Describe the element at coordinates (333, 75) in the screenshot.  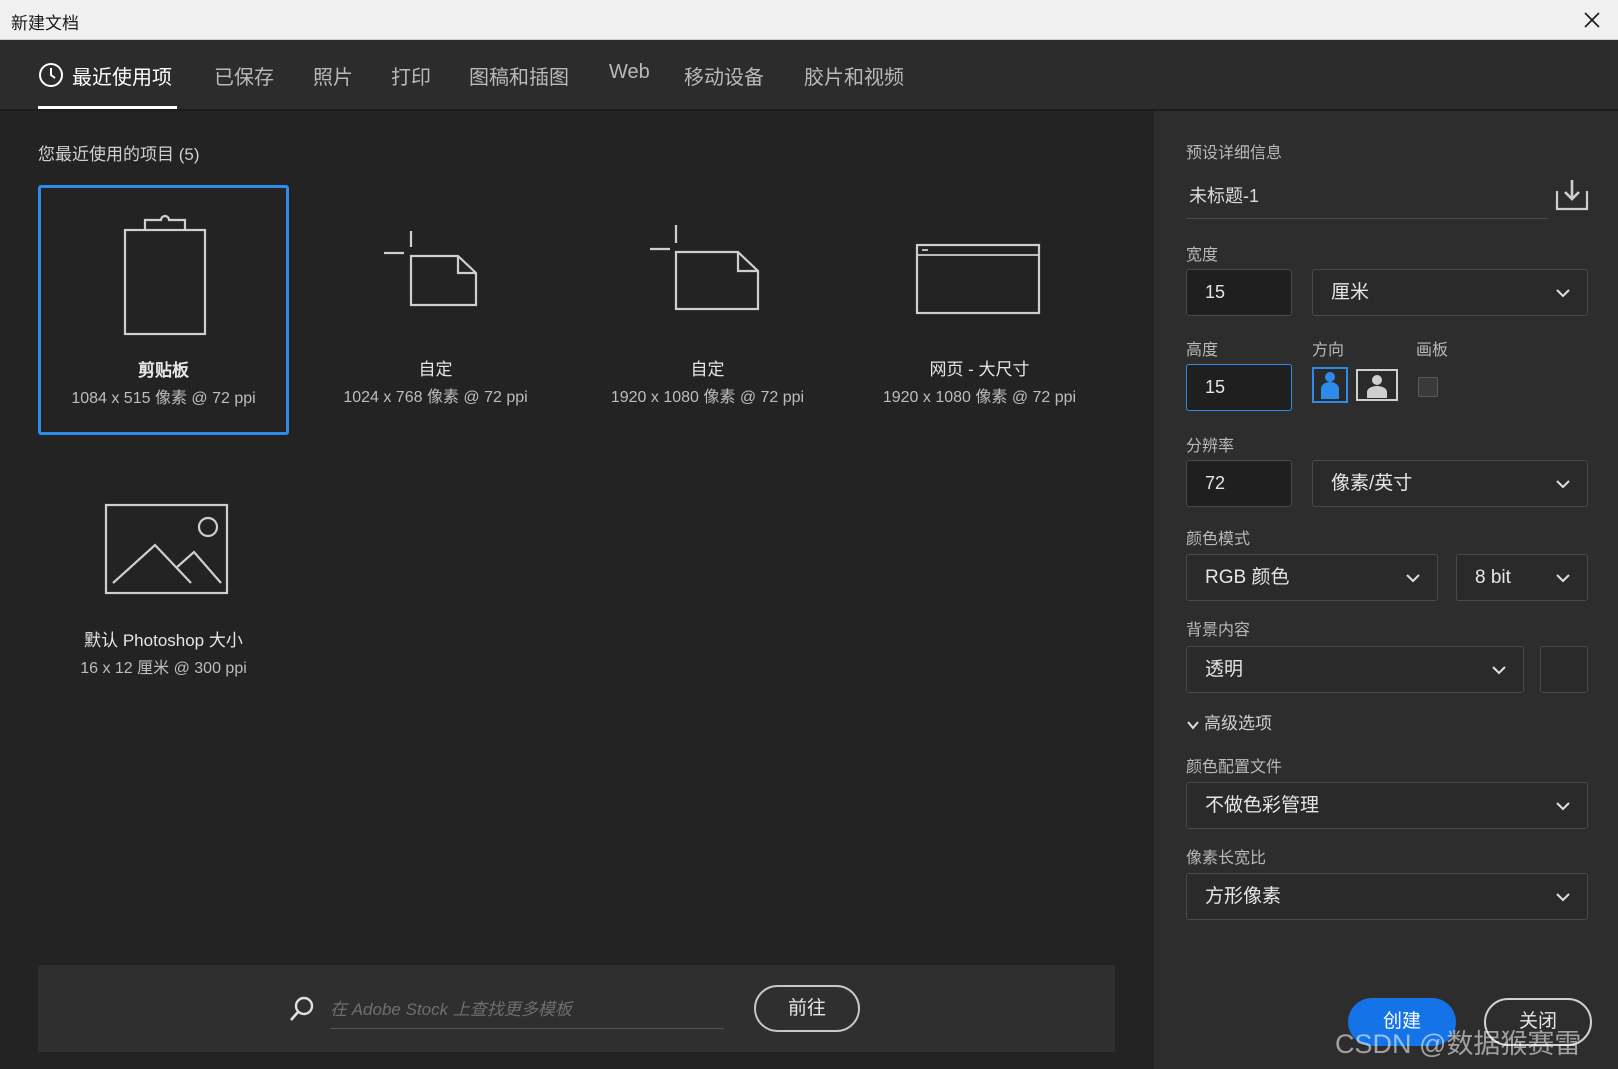
I see `tab-photo: 照片` at that location.